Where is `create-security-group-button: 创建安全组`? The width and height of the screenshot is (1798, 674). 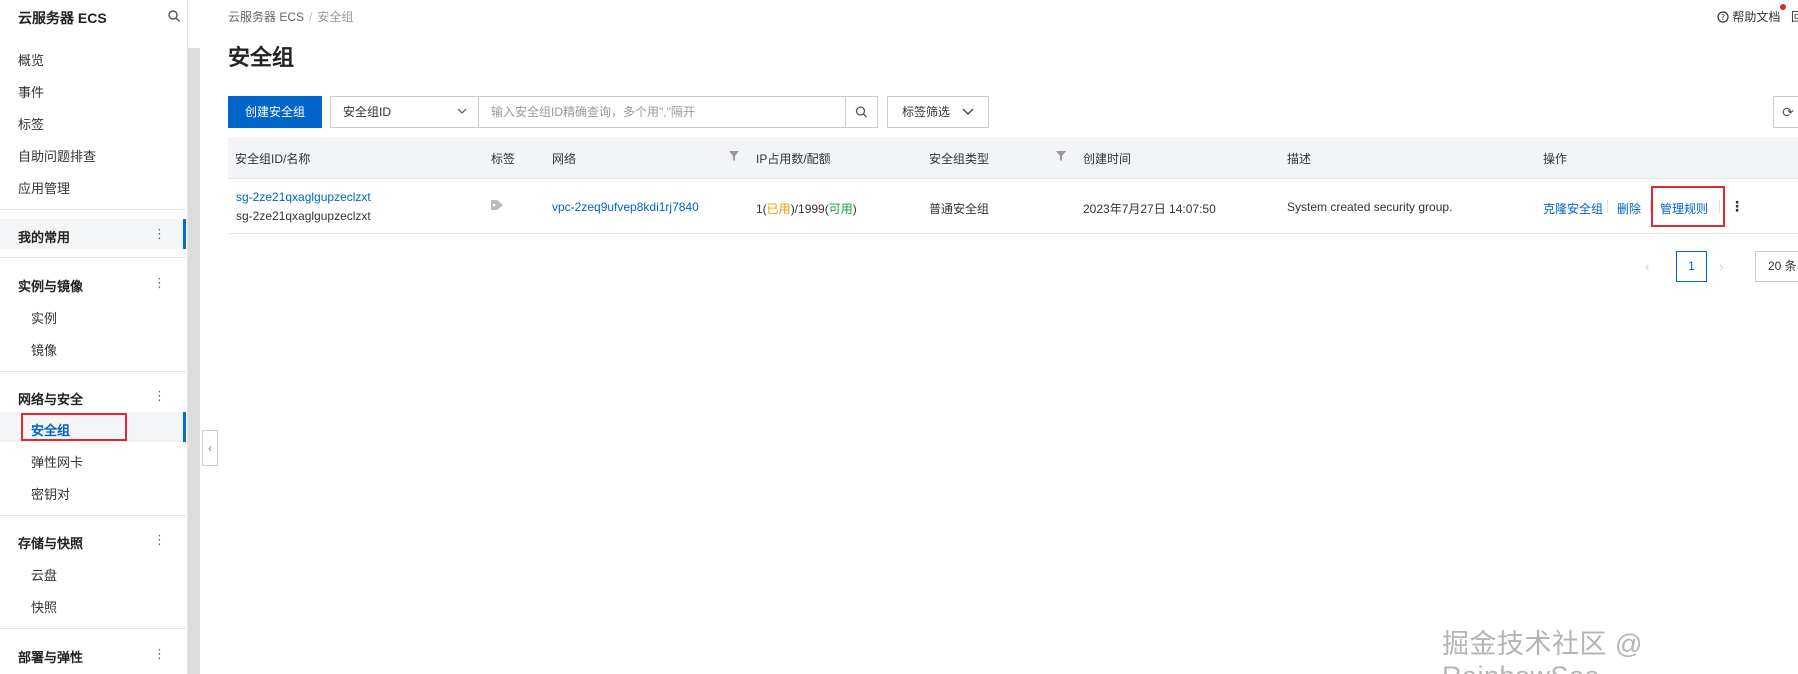 create-security-group-button: 创建安全组 is located at coordinates (275, 112).